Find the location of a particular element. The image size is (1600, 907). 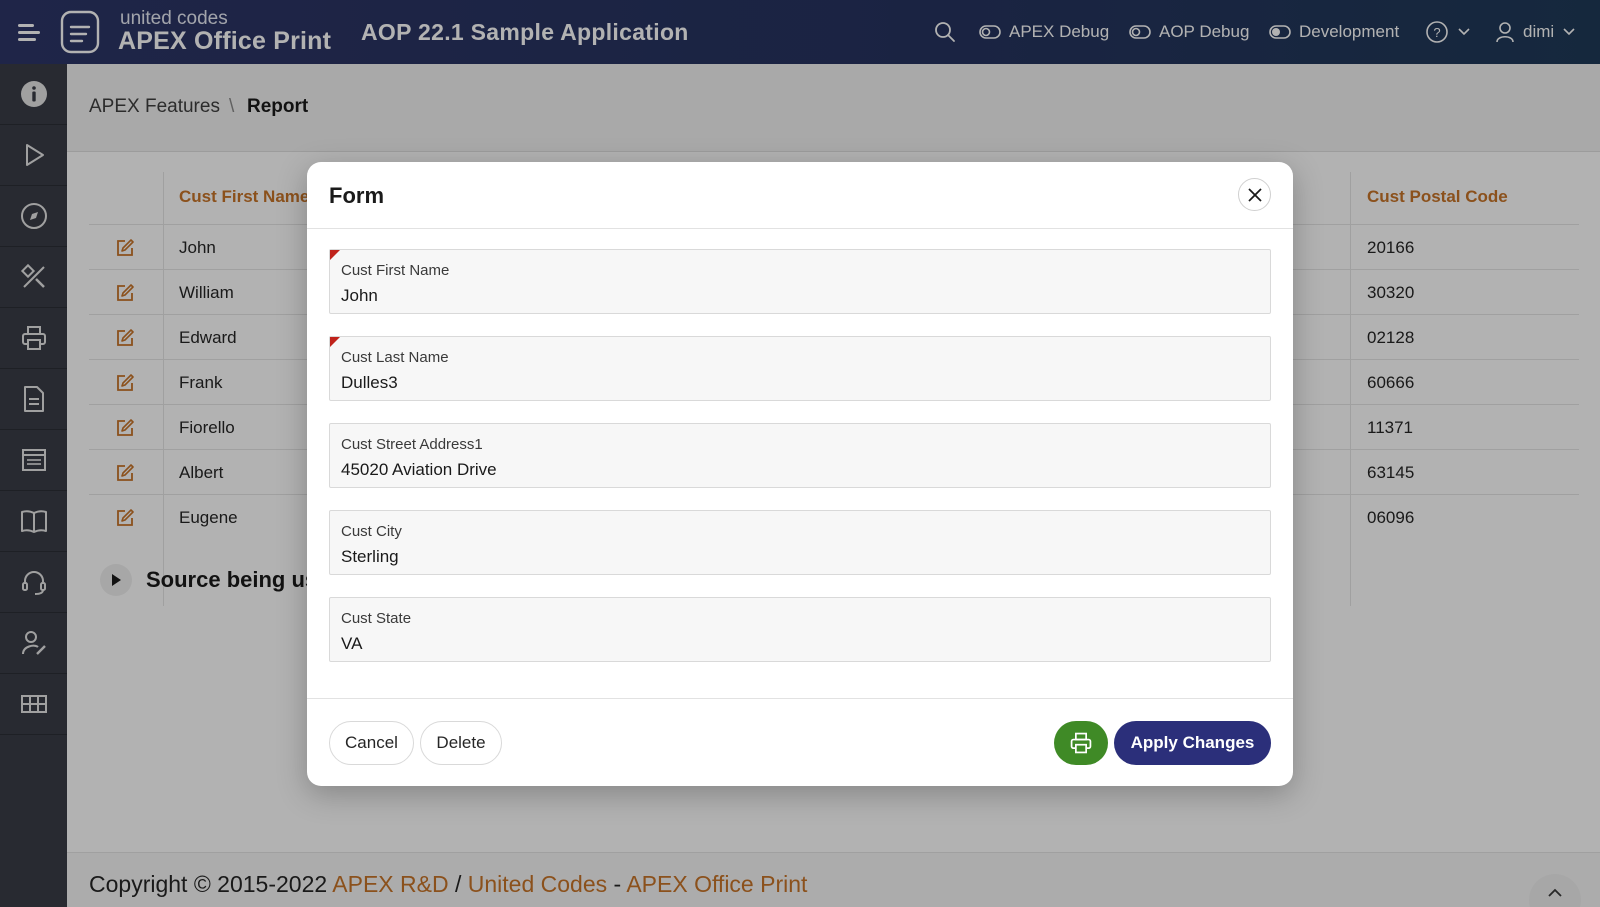

cust-first-name-field: Cust First Name is located at coordinates (800, 281).